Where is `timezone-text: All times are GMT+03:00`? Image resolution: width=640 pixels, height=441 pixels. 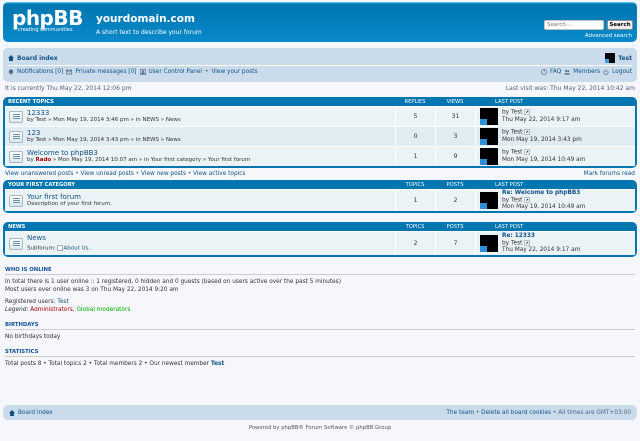
timezone-text: All times are GMT+03:00 is located at coordinates (594, 412).